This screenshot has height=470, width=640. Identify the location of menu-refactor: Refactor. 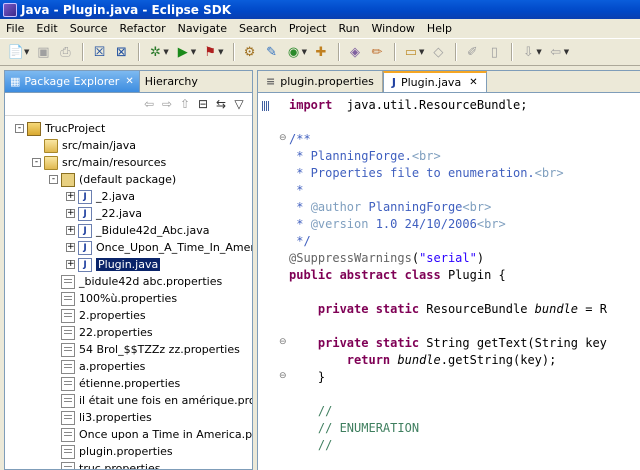
(143, 28).